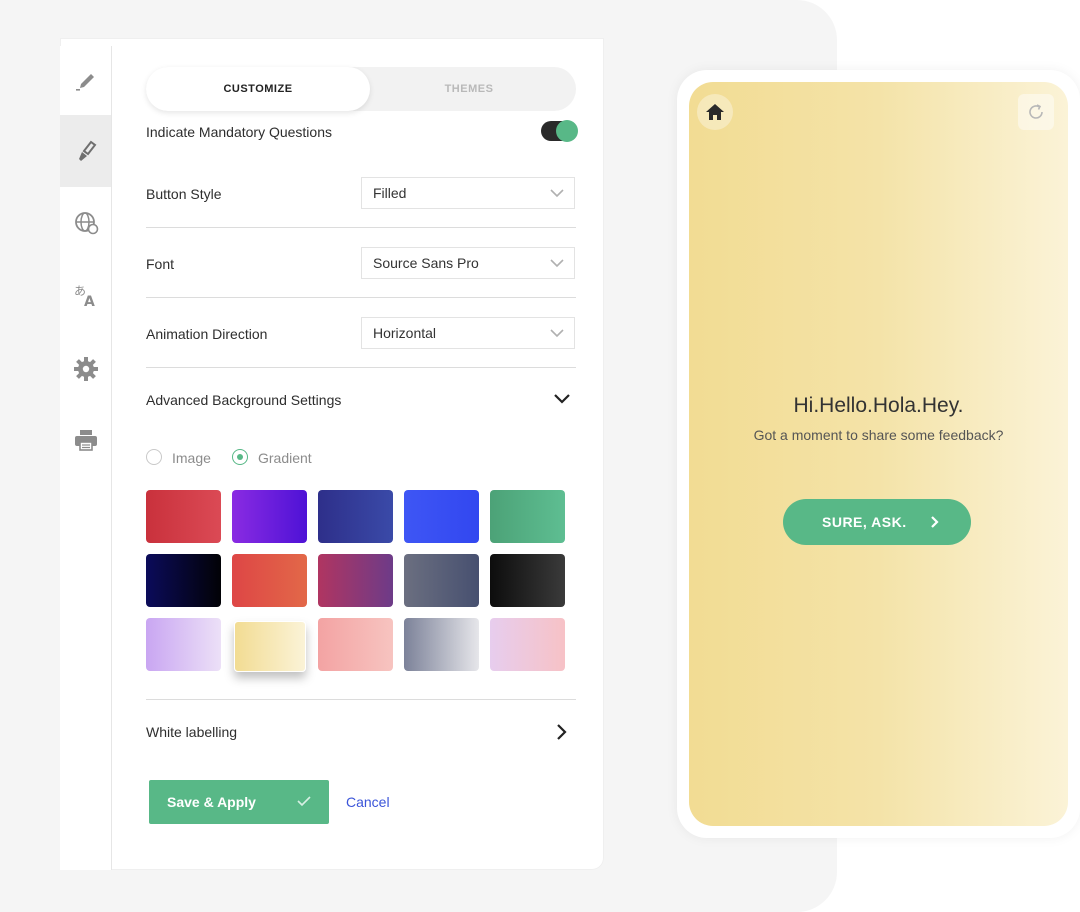 The image size is (1080, 912). What do you see at coordinates (368, 802) in the screenshot?
I see `cancel-link: Cancel` at bounding box center [368, 802].